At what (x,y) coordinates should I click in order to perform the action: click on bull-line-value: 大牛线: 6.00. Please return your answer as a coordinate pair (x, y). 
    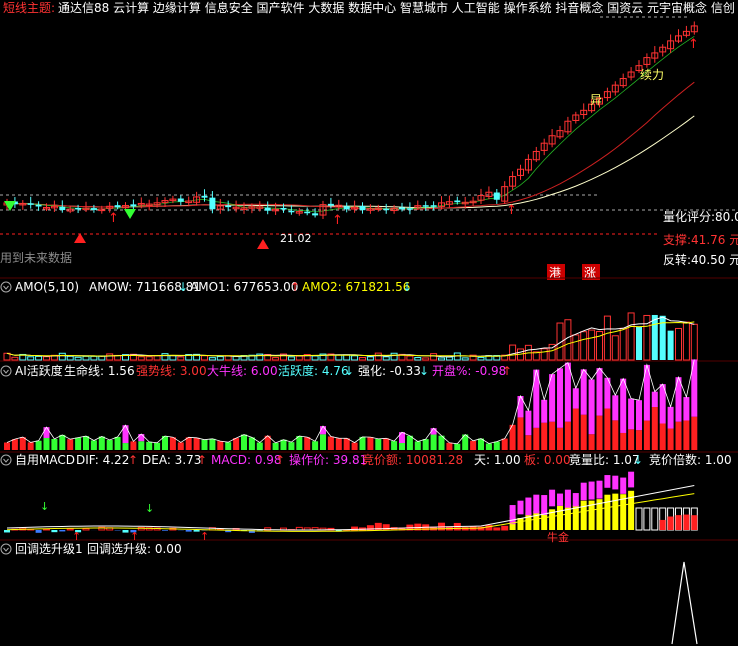
    Looking at the image, I should click on (242, 370).